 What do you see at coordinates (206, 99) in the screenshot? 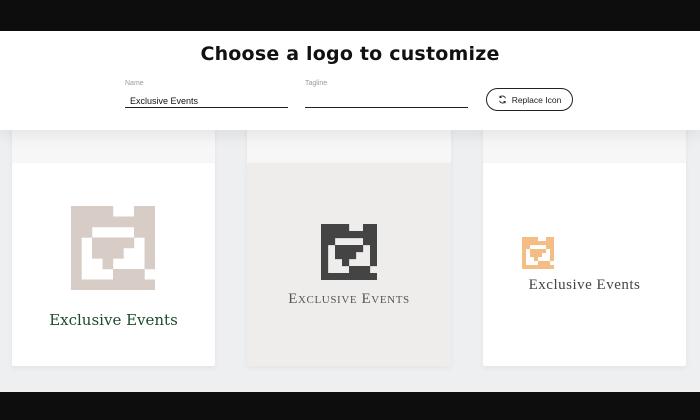
I see `name-input` at bounding box center [206, 99].